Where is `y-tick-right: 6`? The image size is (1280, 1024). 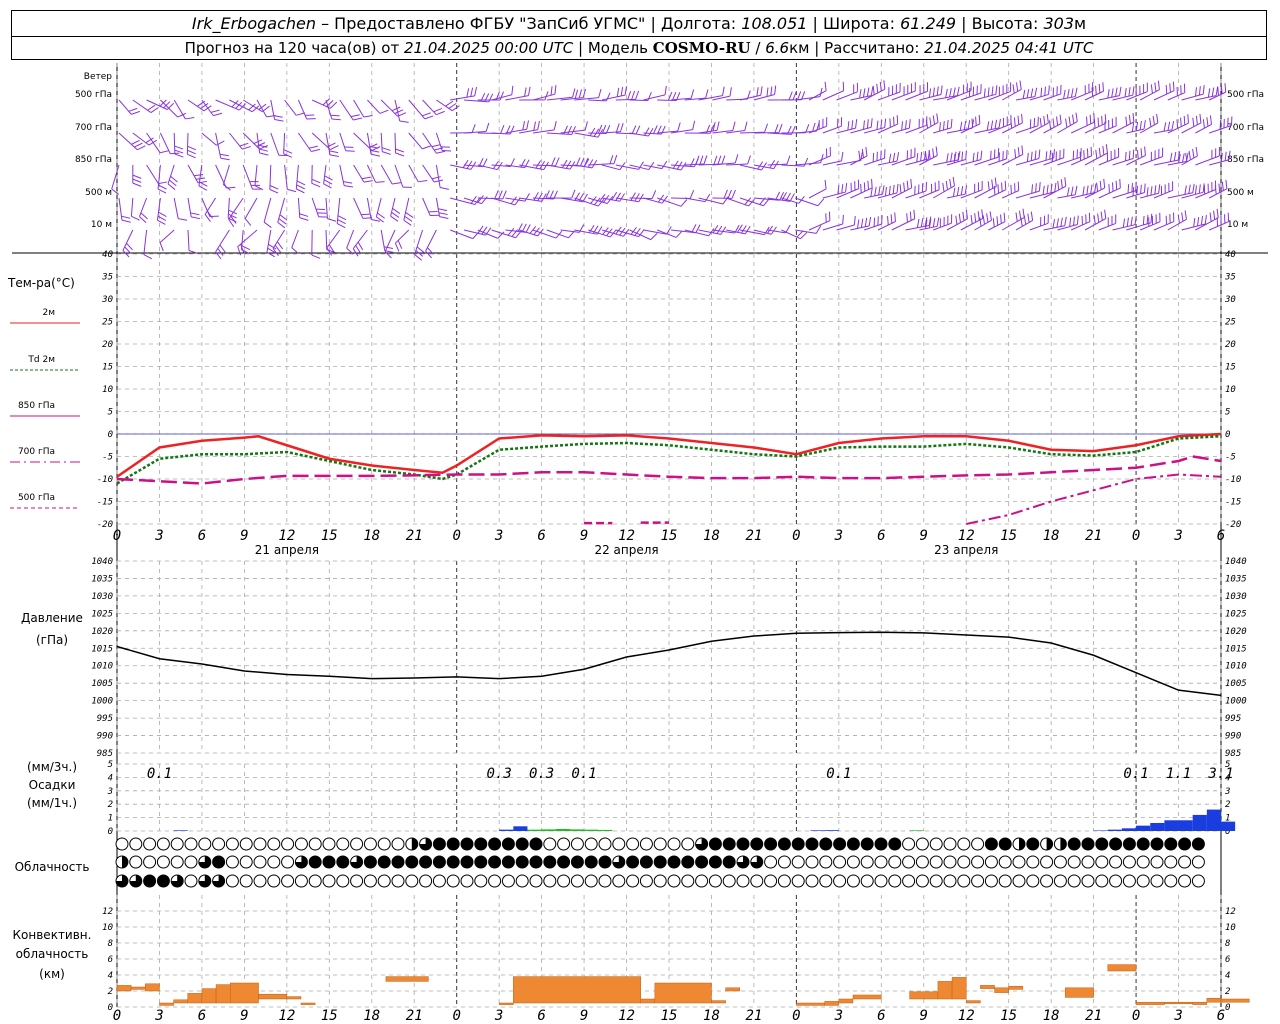 y-tick-right: 6 is located at coordinates (1227, 960).